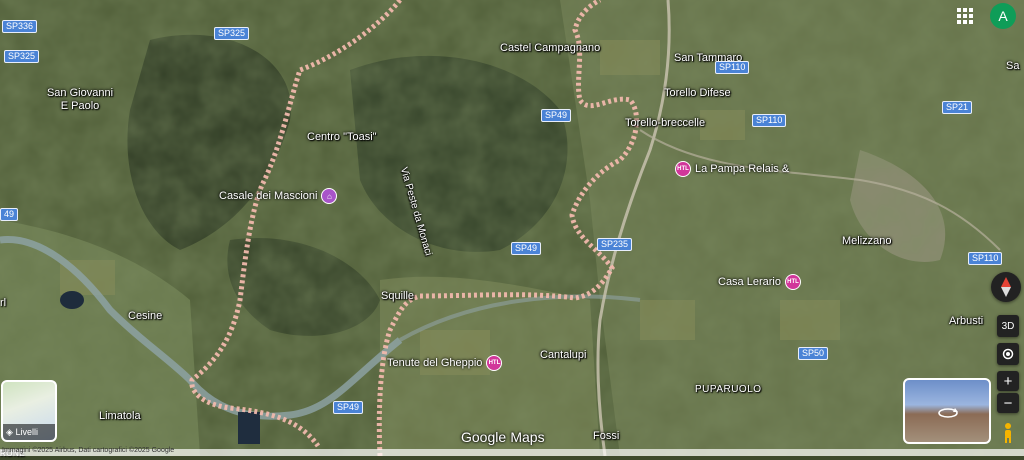  Describe the element at coordinates (966, 321) in the screenshot. I see `place-arbusti: Arbusti` at that location.